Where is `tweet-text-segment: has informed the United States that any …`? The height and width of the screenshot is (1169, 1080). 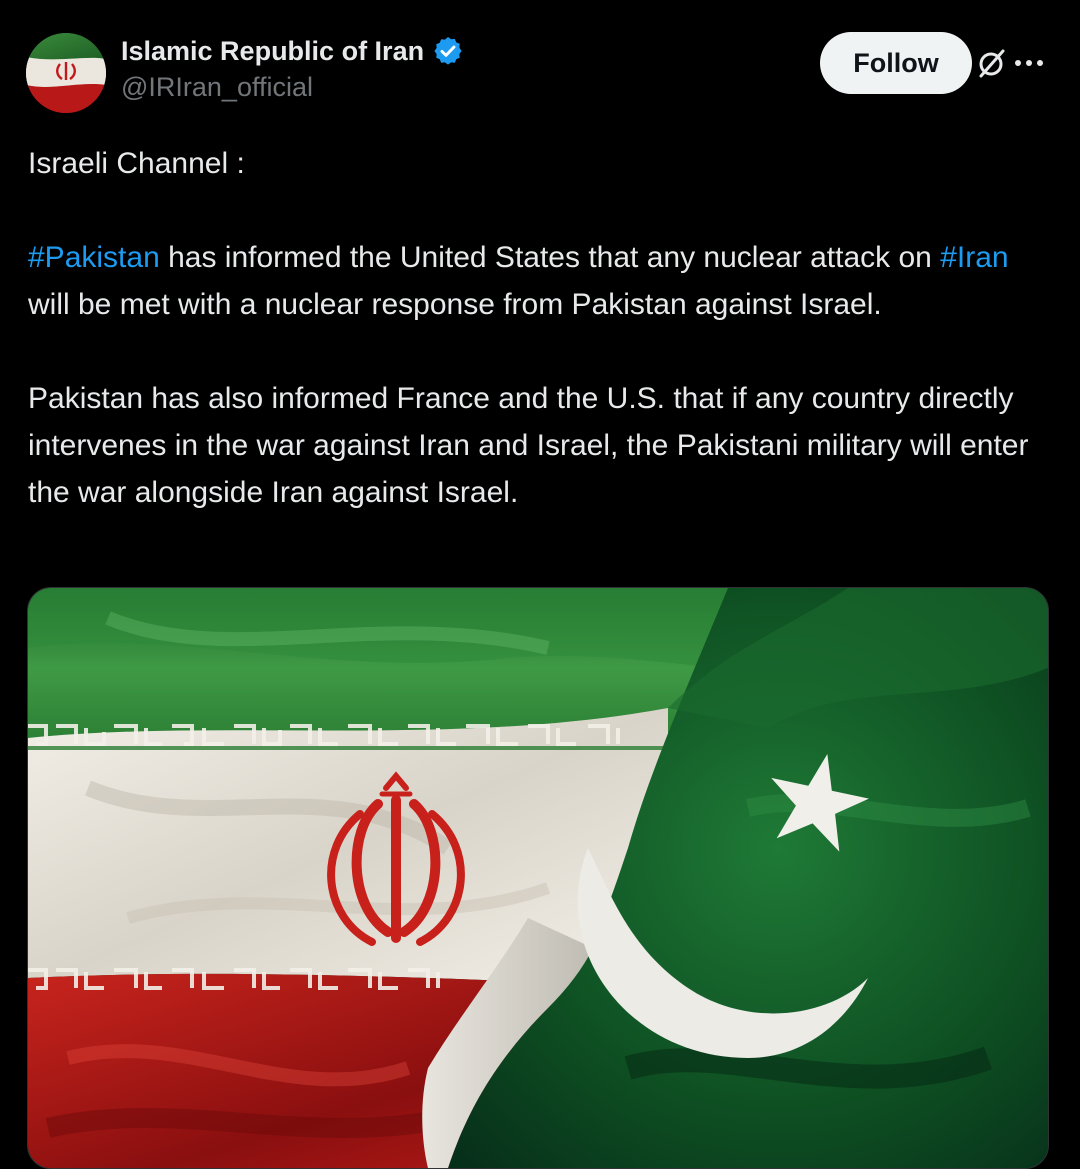 tweet-text-segment: has informed the United States that any … is located at coordinates (550, 257).